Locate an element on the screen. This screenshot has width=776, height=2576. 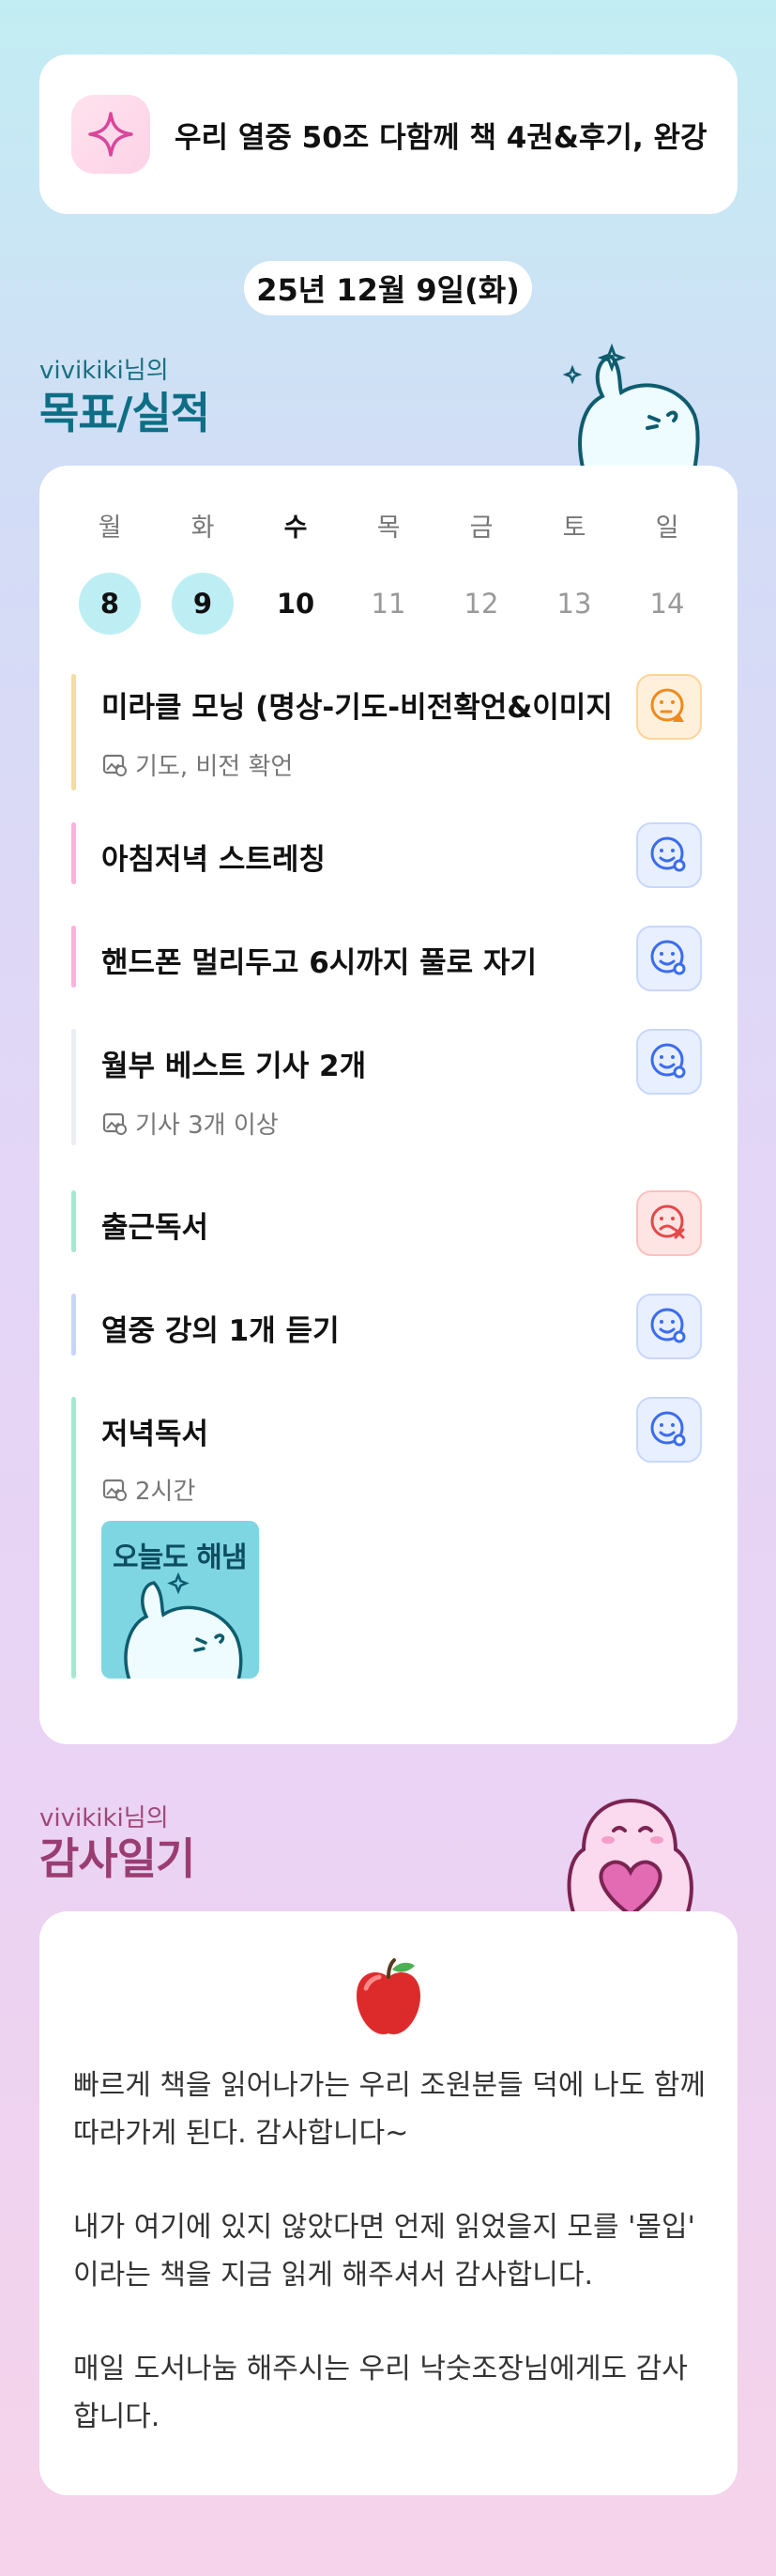
goal-item: 저녁독서 2시간 오늘도 해냄 is located at coordinates (386, 1538).